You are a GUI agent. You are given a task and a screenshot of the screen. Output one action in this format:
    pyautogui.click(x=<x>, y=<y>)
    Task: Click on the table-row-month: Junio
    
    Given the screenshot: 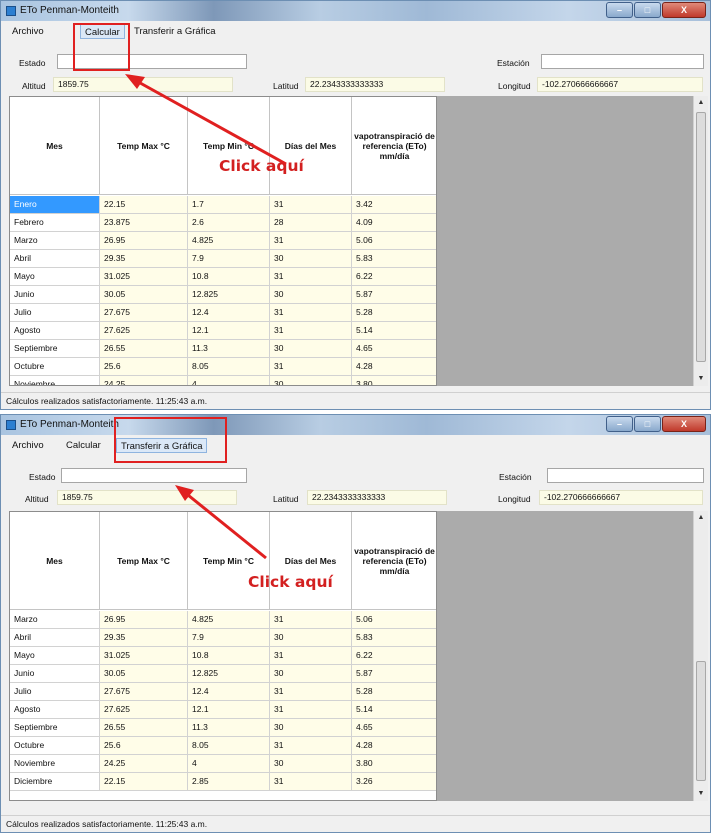 What is the action you would take?
    pyautogui.click(x=55, y=295)
    